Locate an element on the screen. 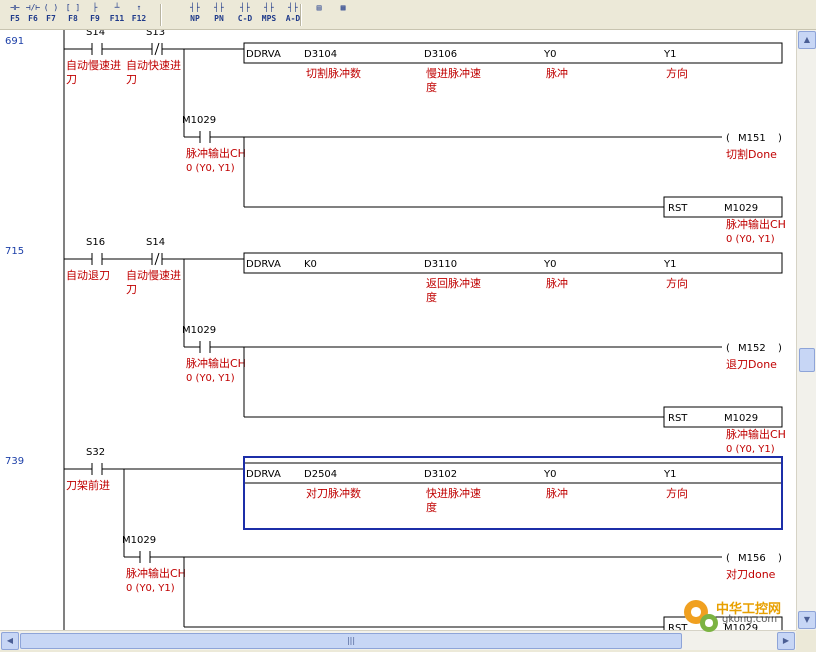 Image resolution: width=816 pixels, height=652 pixels. contact-s13-slash is located at coordinates (157, 49).